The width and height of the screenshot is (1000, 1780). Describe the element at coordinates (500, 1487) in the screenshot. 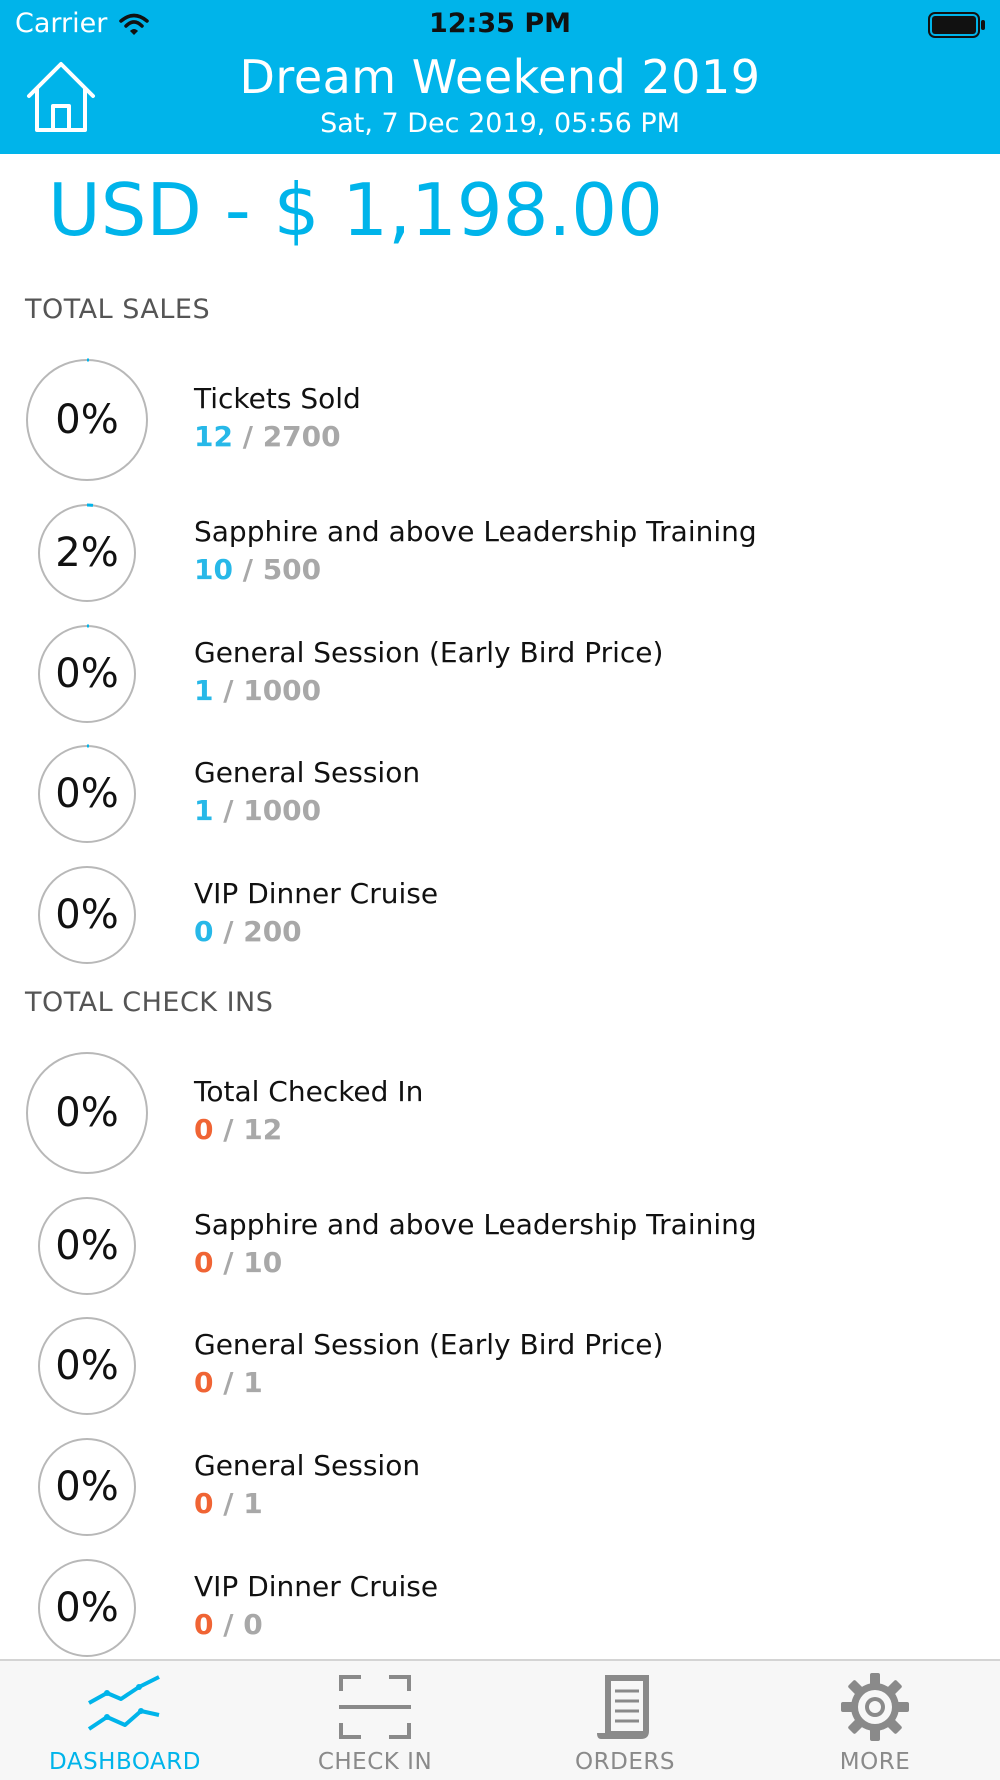

I see `checkin-row: 0% General Session 0 / 1` at that location.